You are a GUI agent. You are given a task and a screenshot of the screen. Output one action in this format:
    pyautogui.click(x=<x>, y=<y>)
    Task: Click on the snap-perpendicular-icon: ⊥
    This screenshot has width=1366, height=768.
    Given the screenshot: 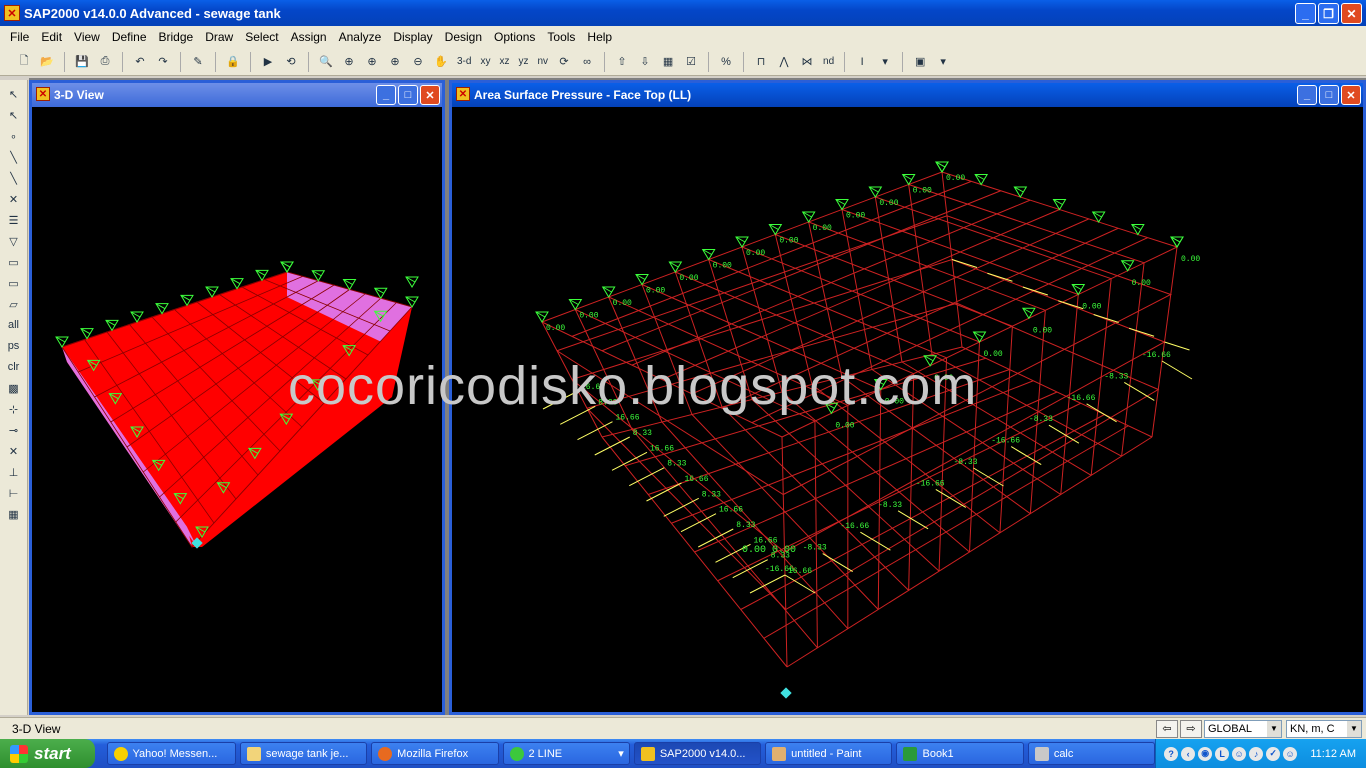 What is the action you would take?
    pyautogui.click(x=14, y=472)
    